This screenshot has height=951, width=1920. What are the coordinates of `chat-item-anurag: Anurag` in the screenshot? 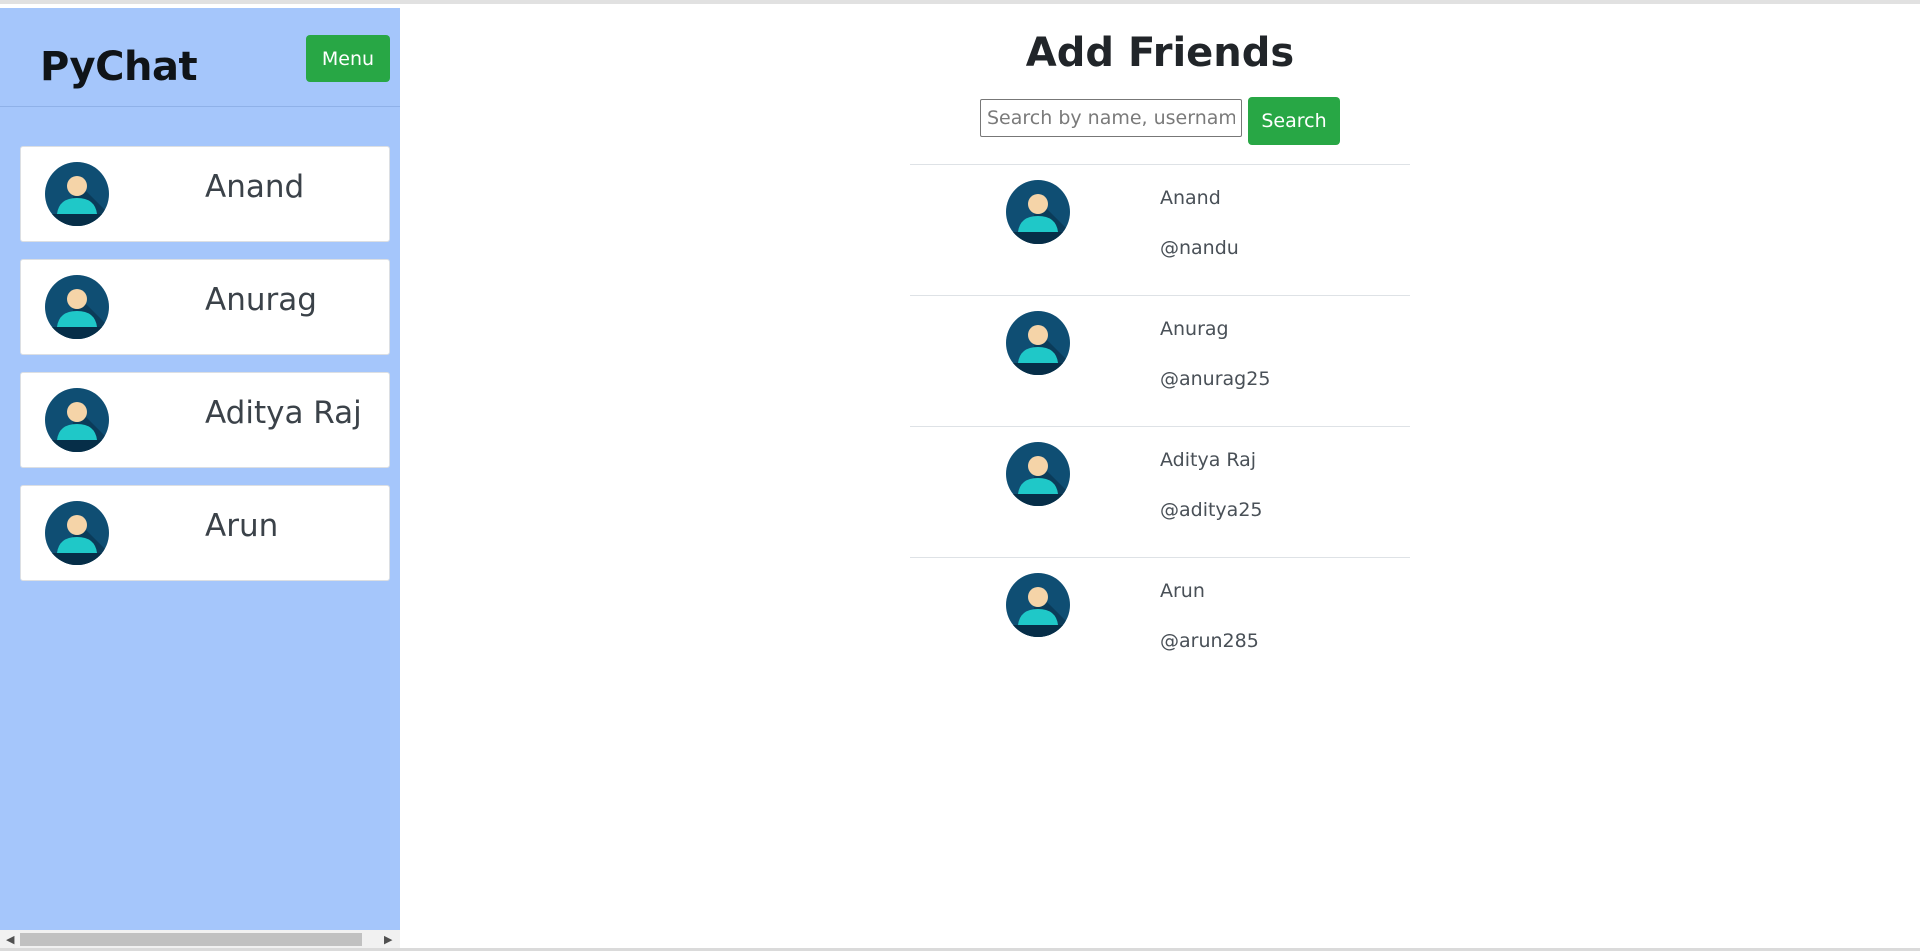 It's located at (205, 307).